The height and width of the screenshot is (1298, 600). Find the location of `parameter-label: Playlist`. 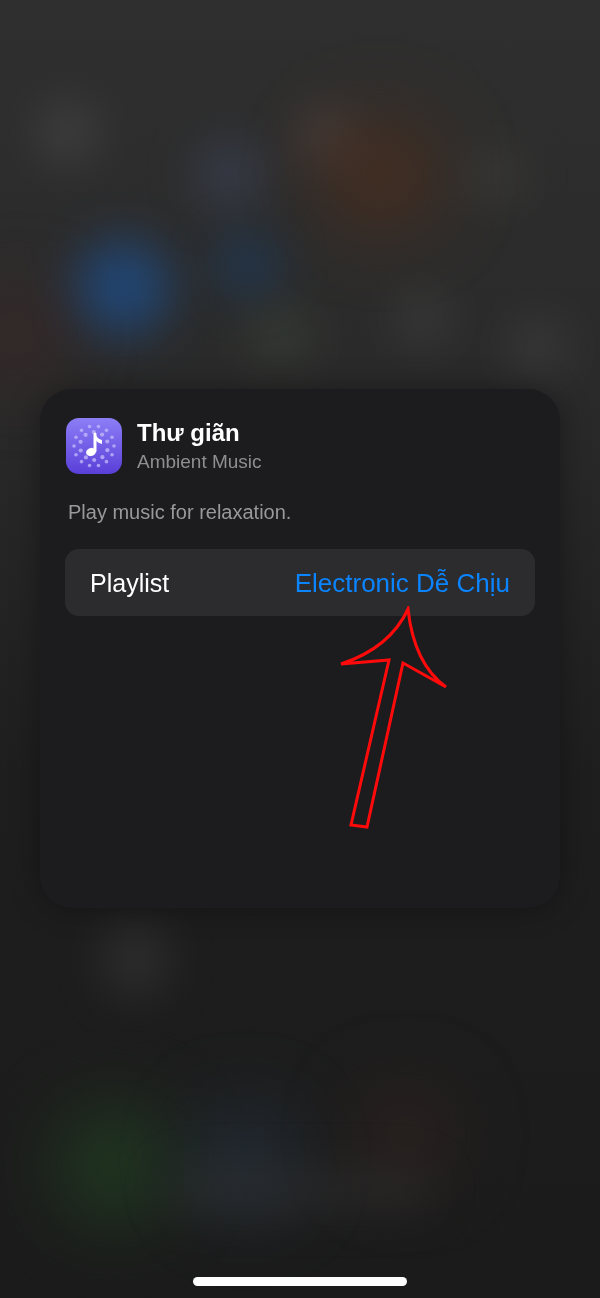

parameter-label: Playlist is located at coordinates (130, 582).